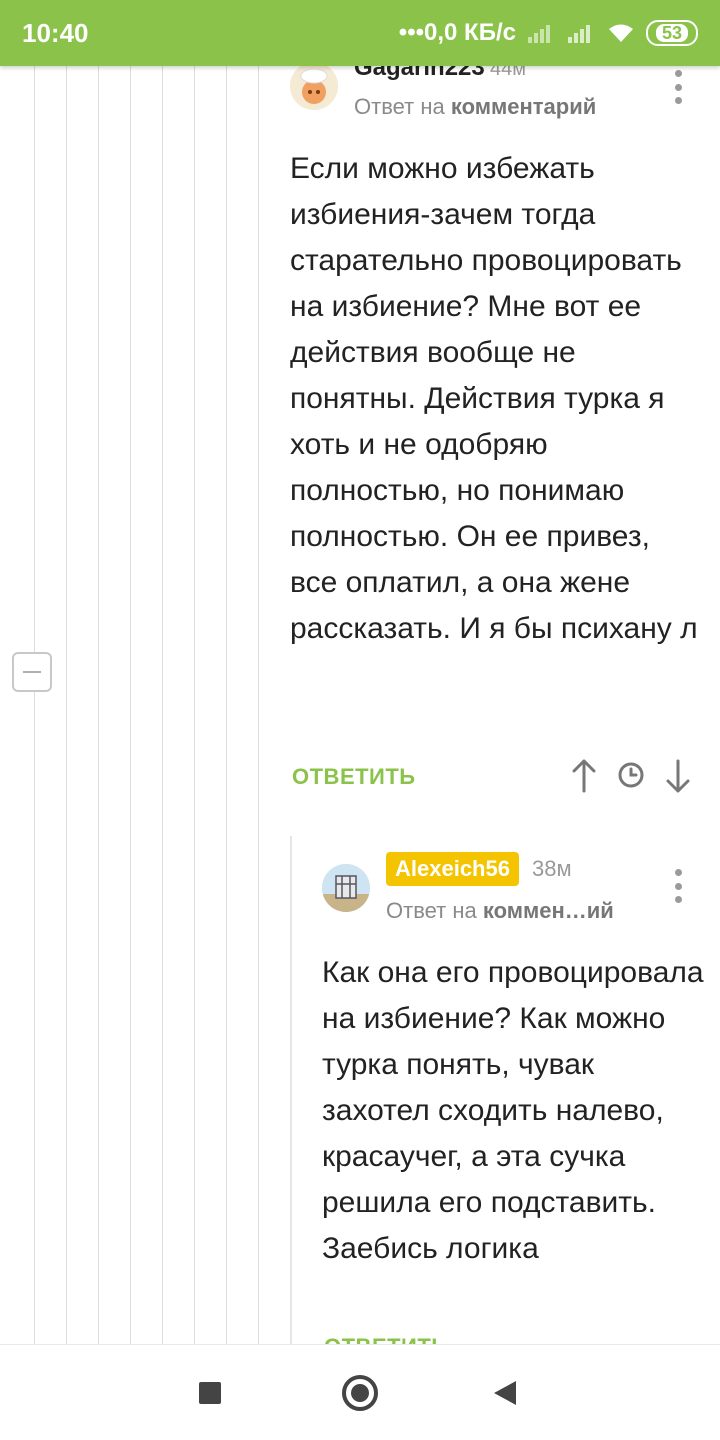 This screenshot has height=1440, width=720. I want to click on status-icons: •••0,0 КБ/с 53, so click(548, 33).